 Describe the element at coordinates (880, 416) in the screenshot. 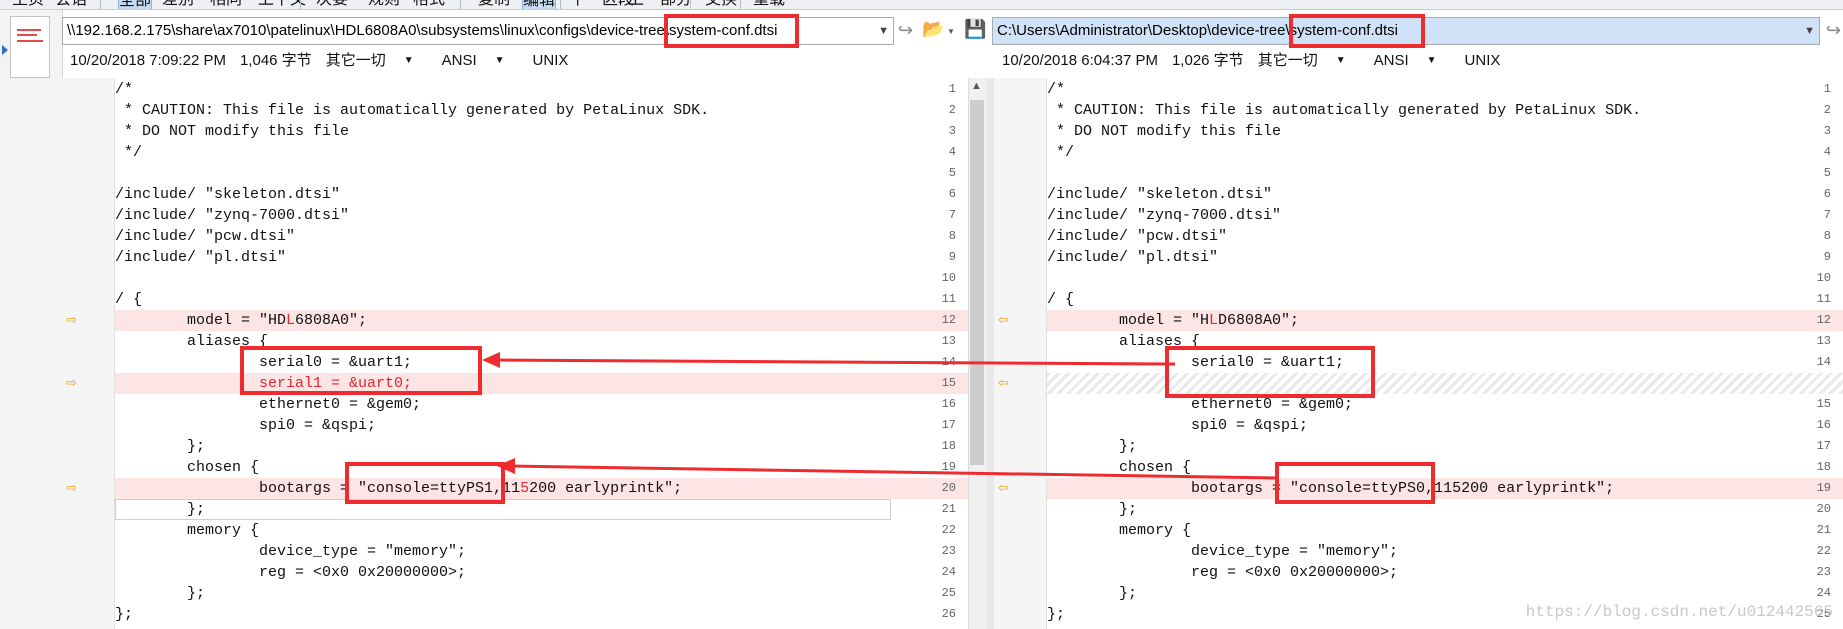

I see `annotation-overlay` at that location.